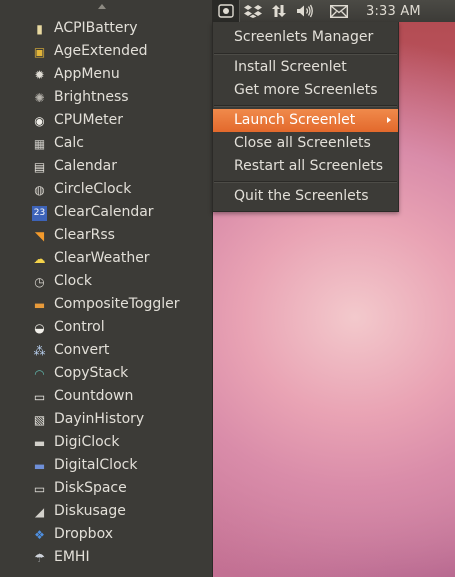 Image resolution: width=455 pixels, height=577 pixels. I want to click on submenu-item-copystack: ◠ CopyStack, so click(106, 374).